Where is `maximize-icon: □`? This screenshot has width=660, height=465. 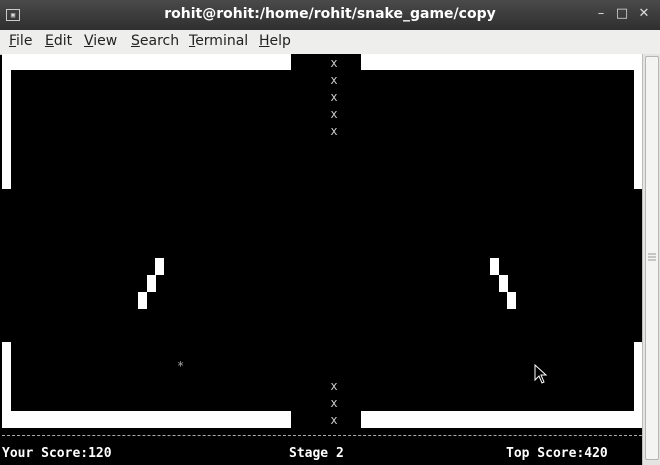 maximize-icon: □ is located at coordinates (622, 14).